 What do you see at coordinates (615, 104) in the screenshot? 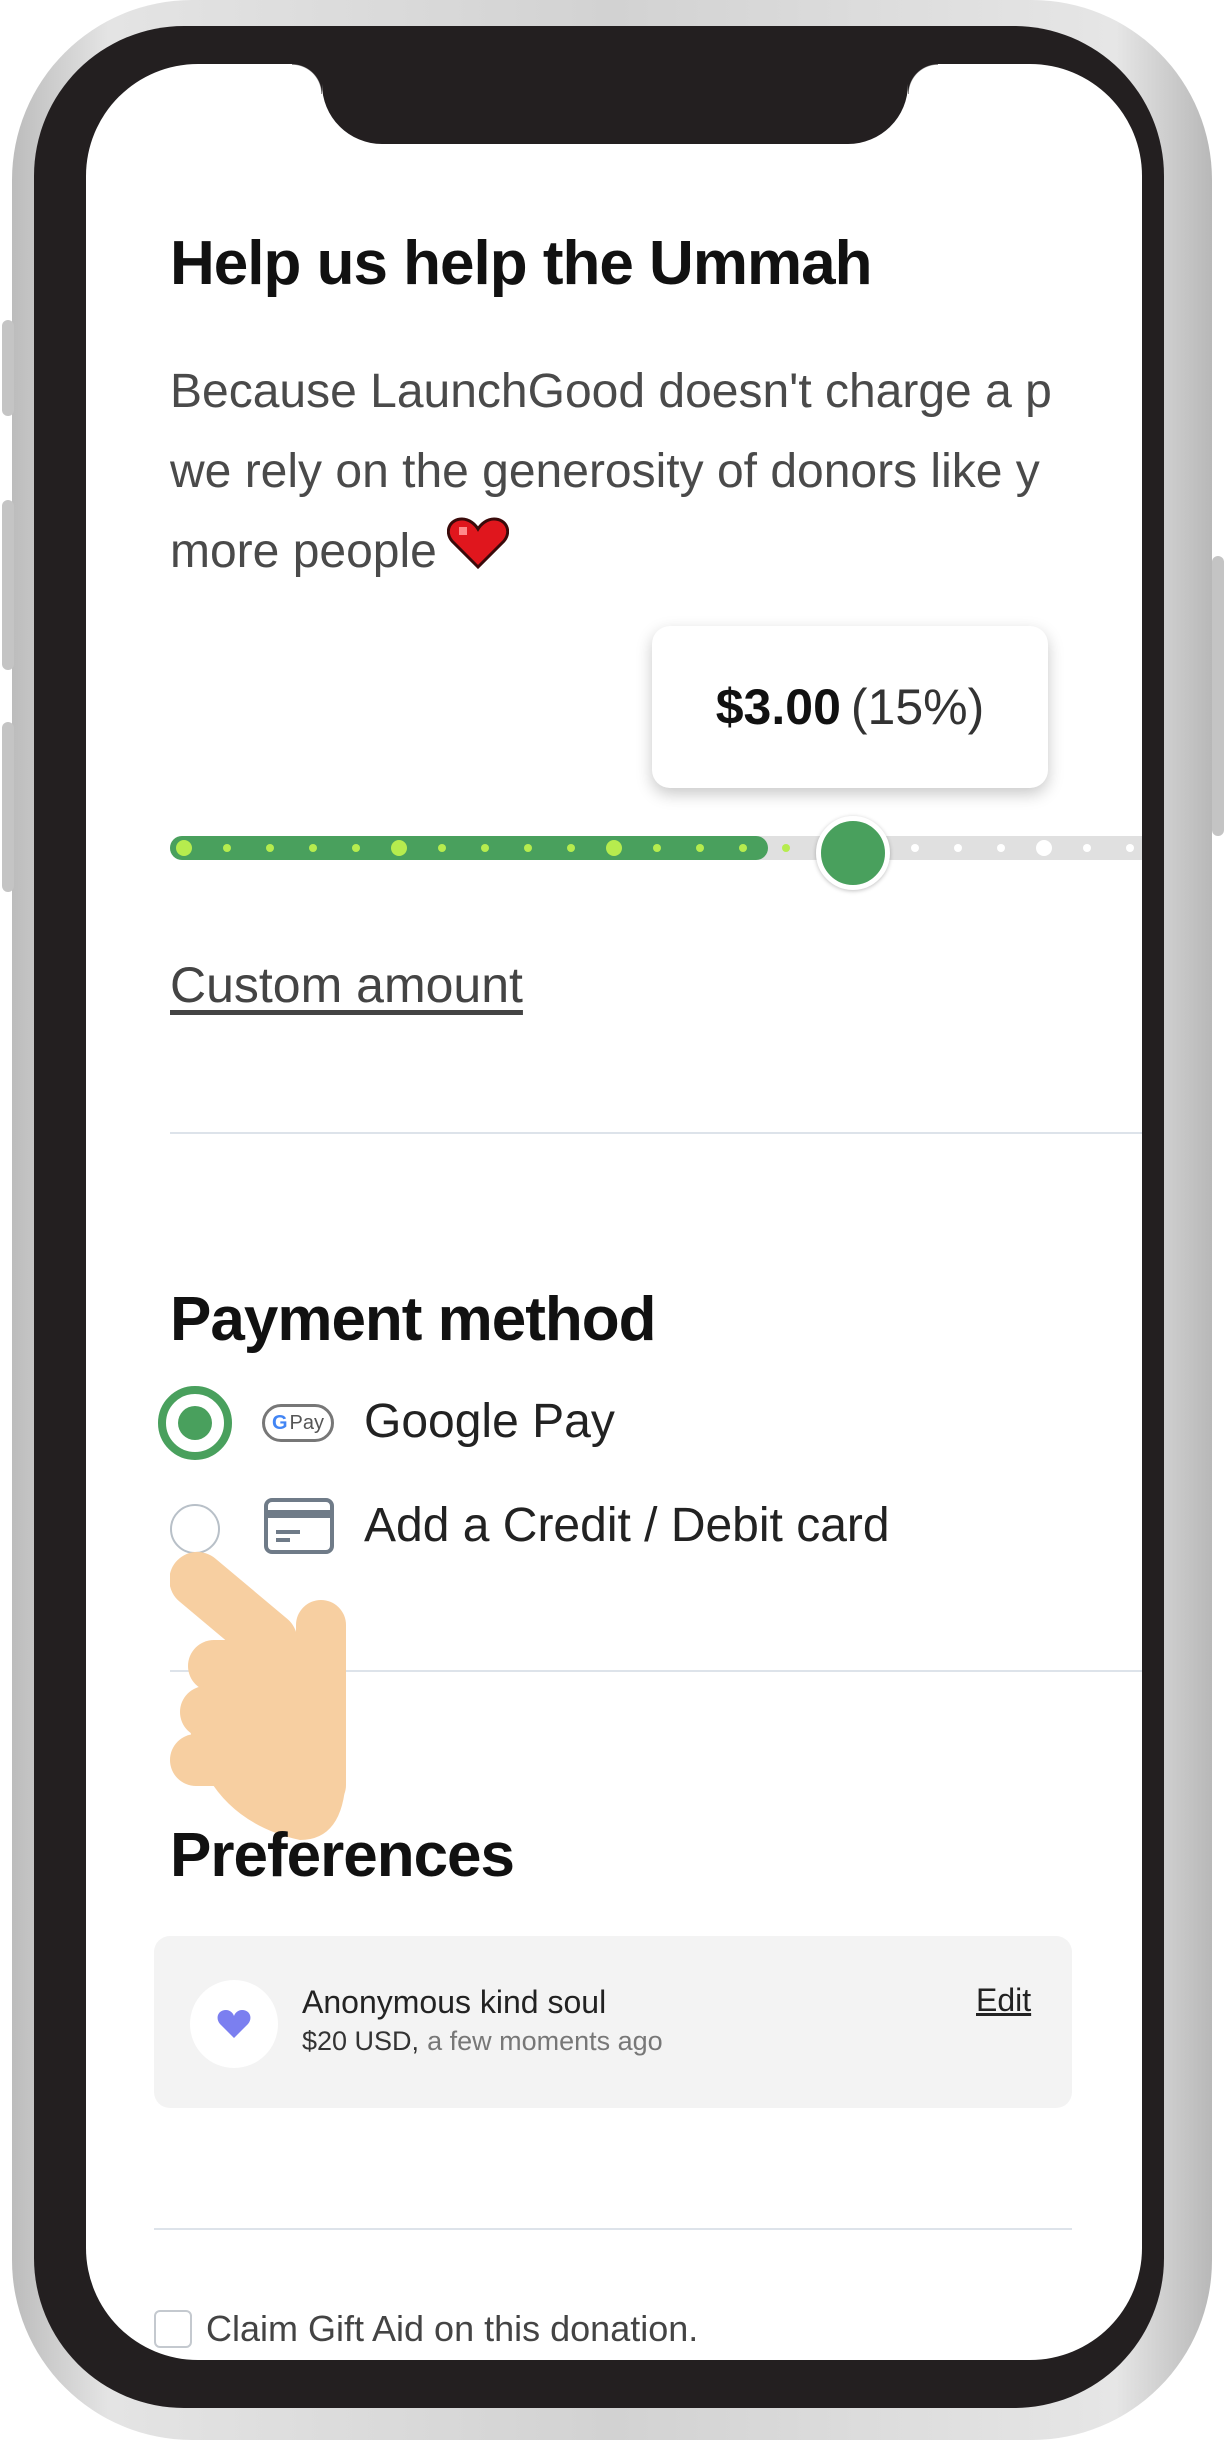
I see `phone-notch` at bounding box center [615, 104].